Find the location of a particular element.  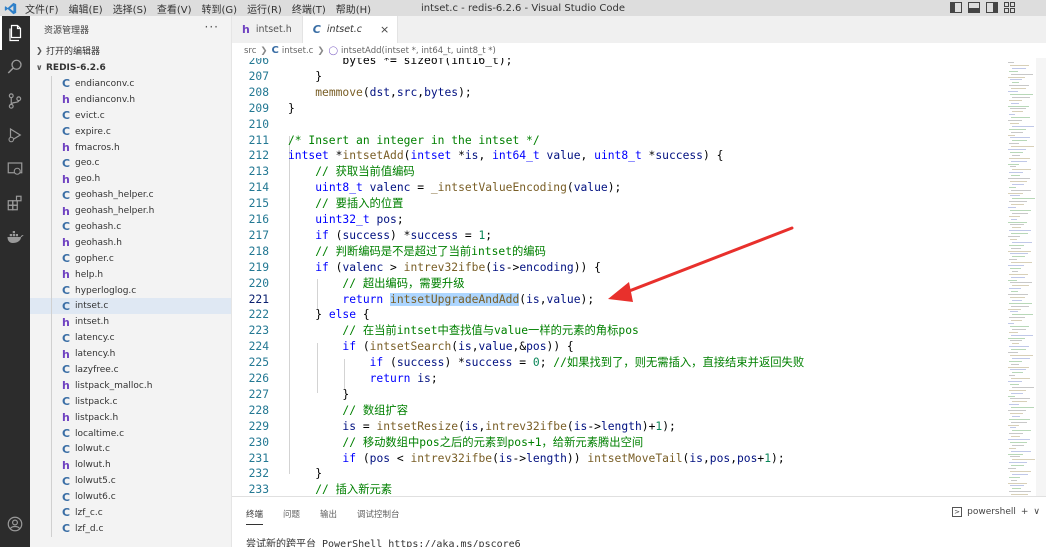

docker-icon is located at coordinates (15, 237).